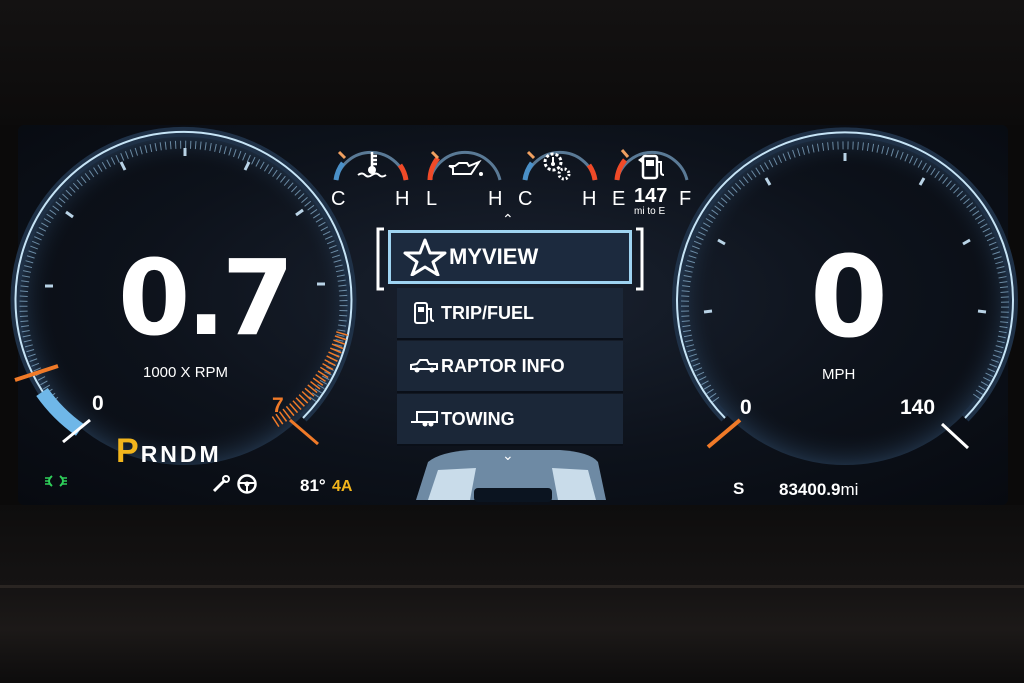 The width and height of the screenshot is (1024, 683). What do you see at coordinates (746, 407) in the screenshot?
I see `speed-scale-min: 0` at bounding box center [746, 407].